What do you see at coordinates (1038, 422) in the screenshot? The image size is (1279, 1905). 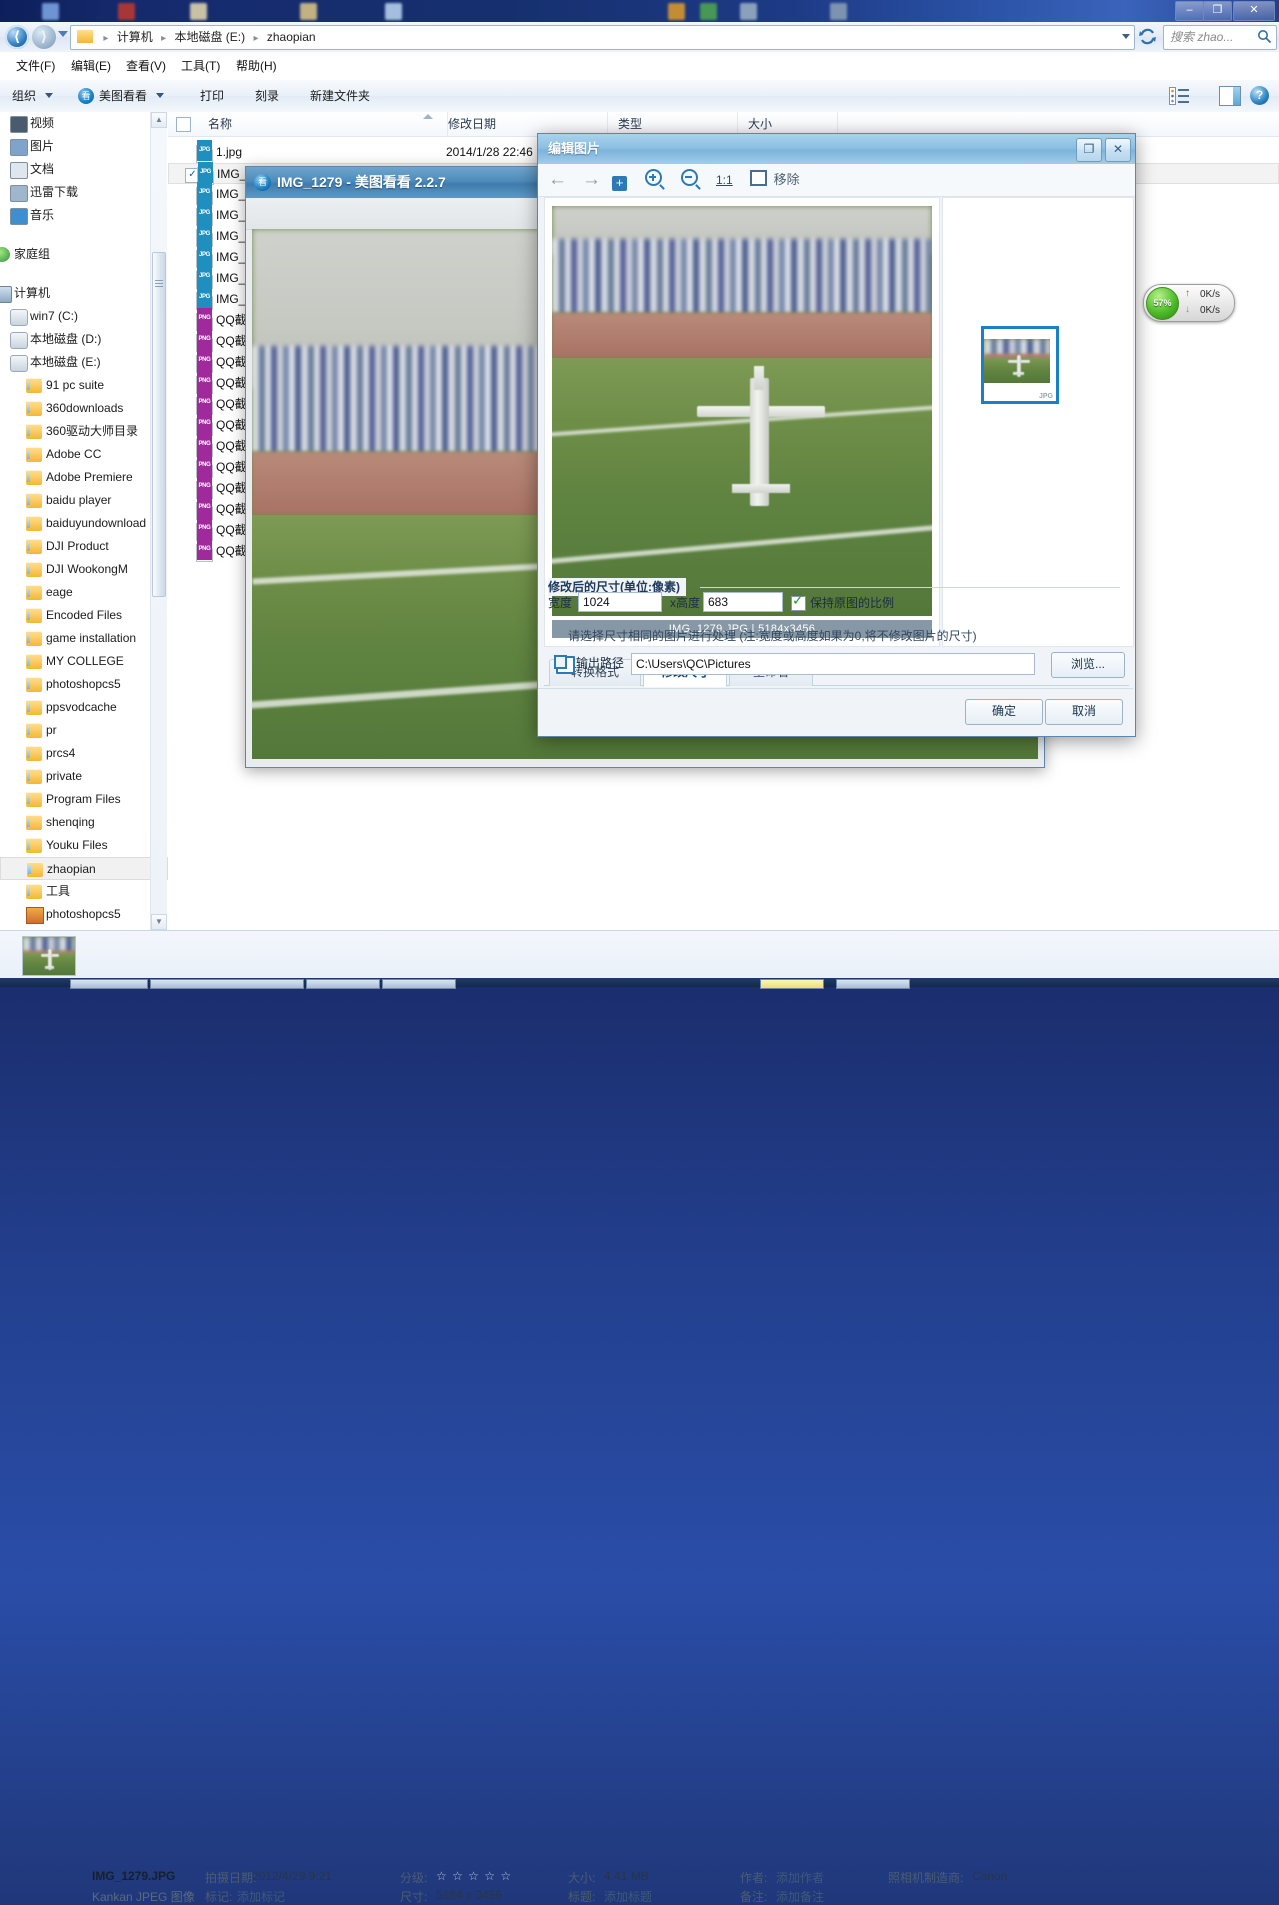 I see `dialog-thumbnail-pane: JPG` at bounding box center [1038, 422].